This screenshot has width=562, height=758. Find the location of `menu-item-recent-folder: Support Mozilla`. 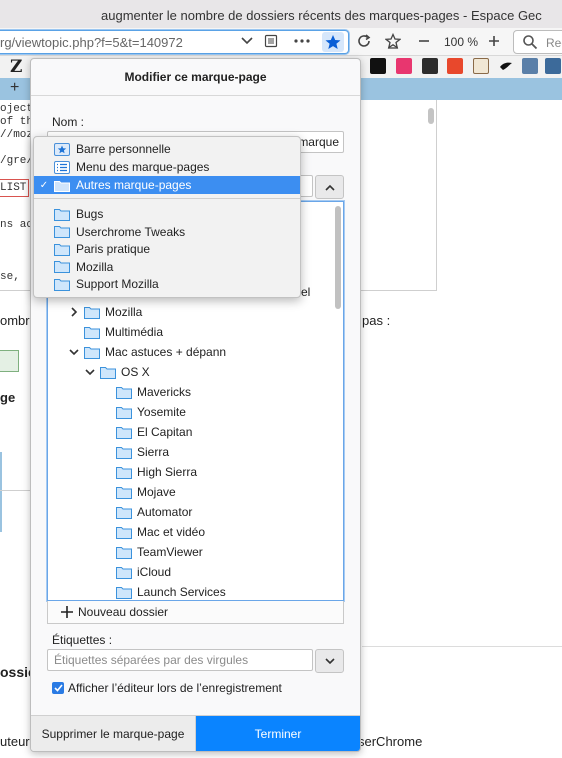

menu-item-recent-folder: Support Mozilla is located at coordinates (167, 284).